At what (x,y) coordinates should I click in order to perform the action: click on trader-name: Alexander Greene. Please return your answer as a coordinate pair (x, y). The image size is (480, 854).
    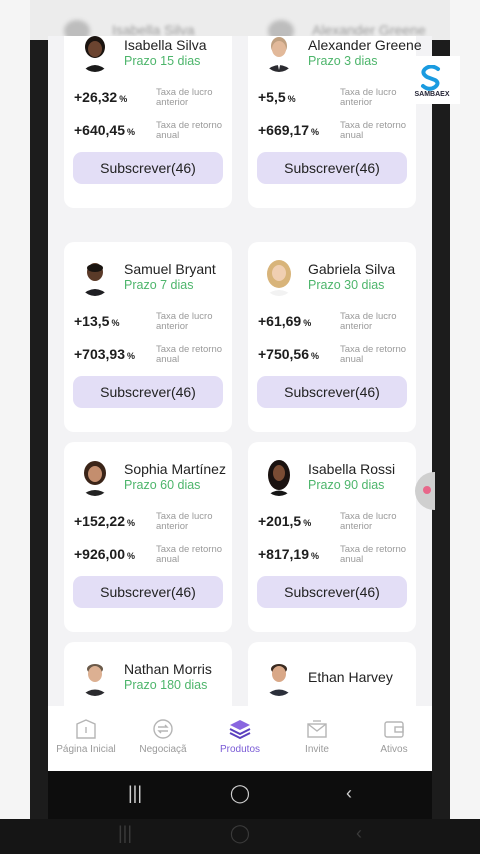
    Looking at the image, I should click on (365, 45).